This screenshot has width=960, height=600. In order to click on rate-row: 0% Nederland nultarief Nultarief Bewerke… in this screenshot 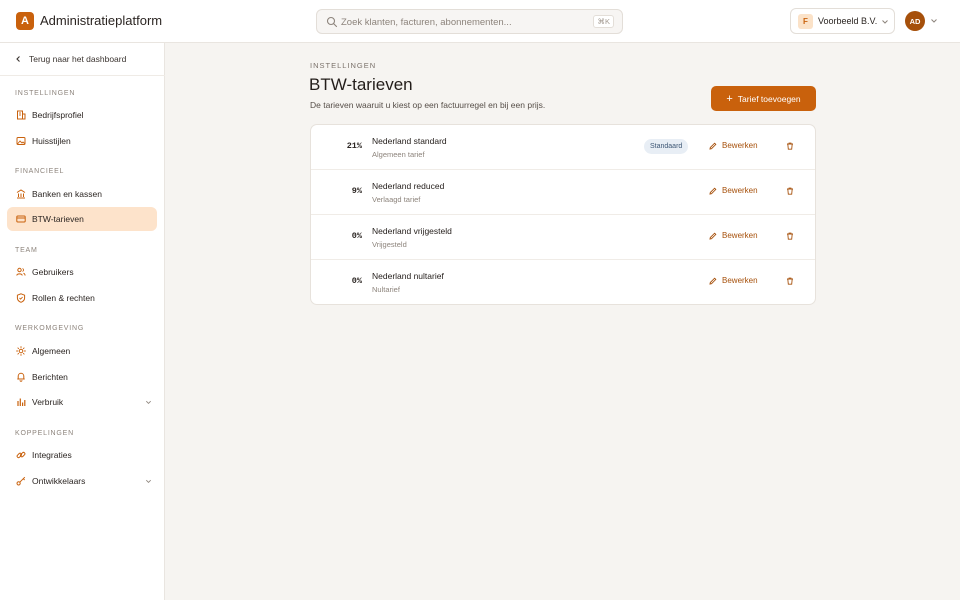, I will do `click(563, 282)`.